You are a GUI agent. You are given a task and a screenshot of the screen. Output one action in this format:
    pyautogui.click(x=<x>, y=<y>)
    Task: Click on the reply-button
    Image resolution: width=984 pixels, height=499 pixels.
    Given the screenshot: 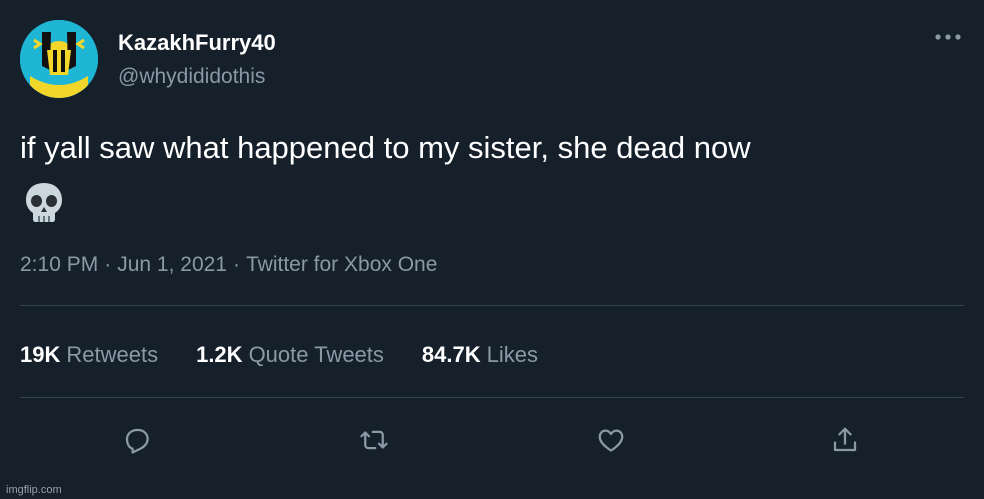 What is the action you would take?
    pyautogui.click(x=137, y=440)
    